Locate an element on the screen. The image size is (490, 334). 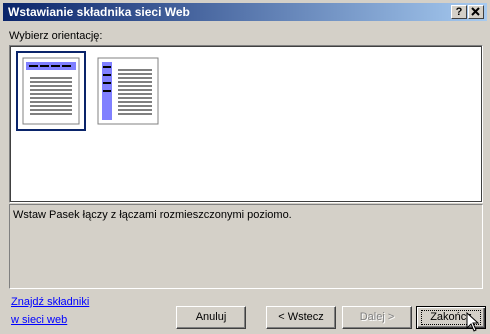
title-bar: Wstawianie składnika sieci Web ? is located at coordinates (245, 12).